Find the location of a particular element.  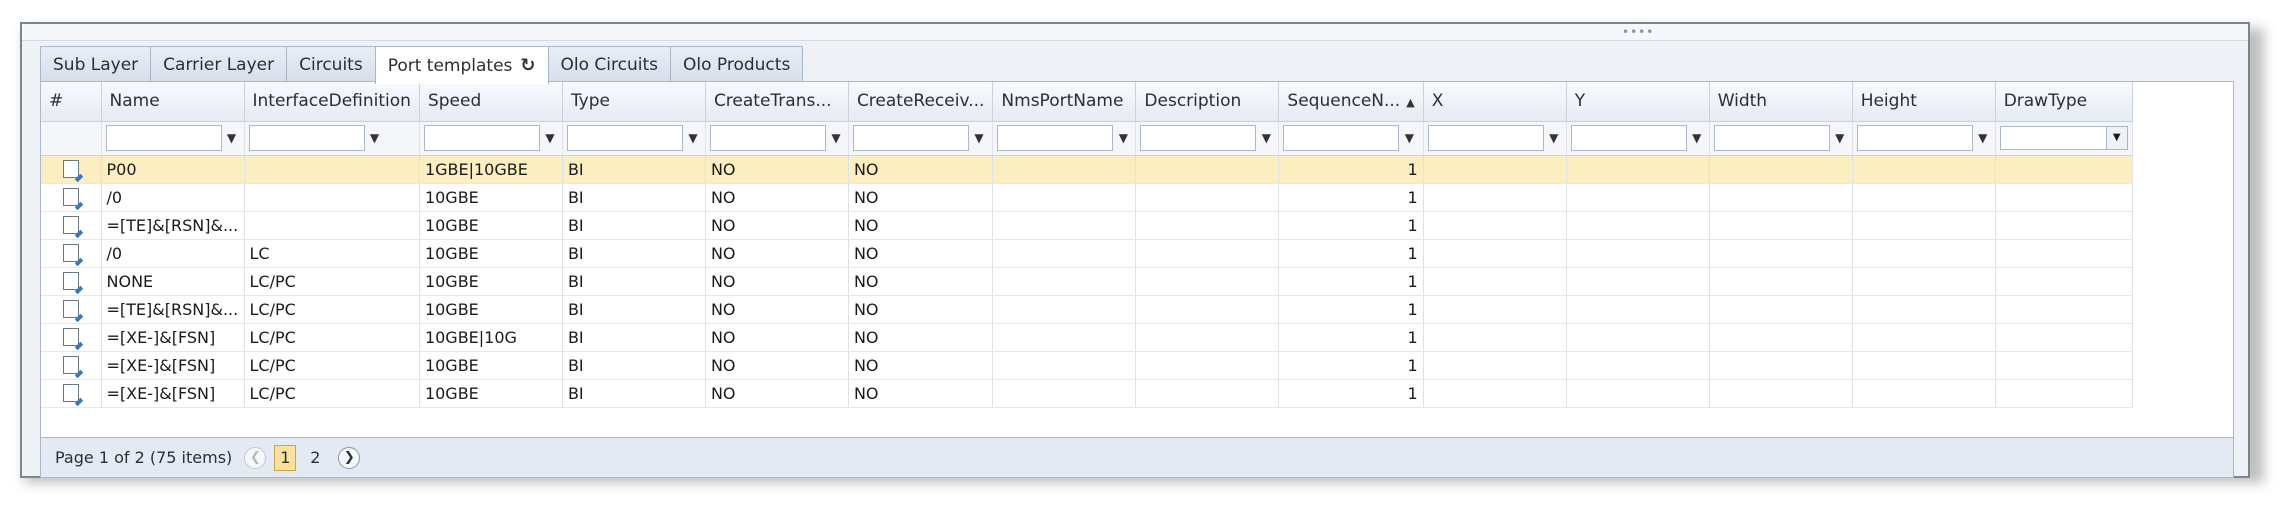

table-row: P00 1GBE|10GBE BI NO NO 1 is located at coordinates (1087, 169).